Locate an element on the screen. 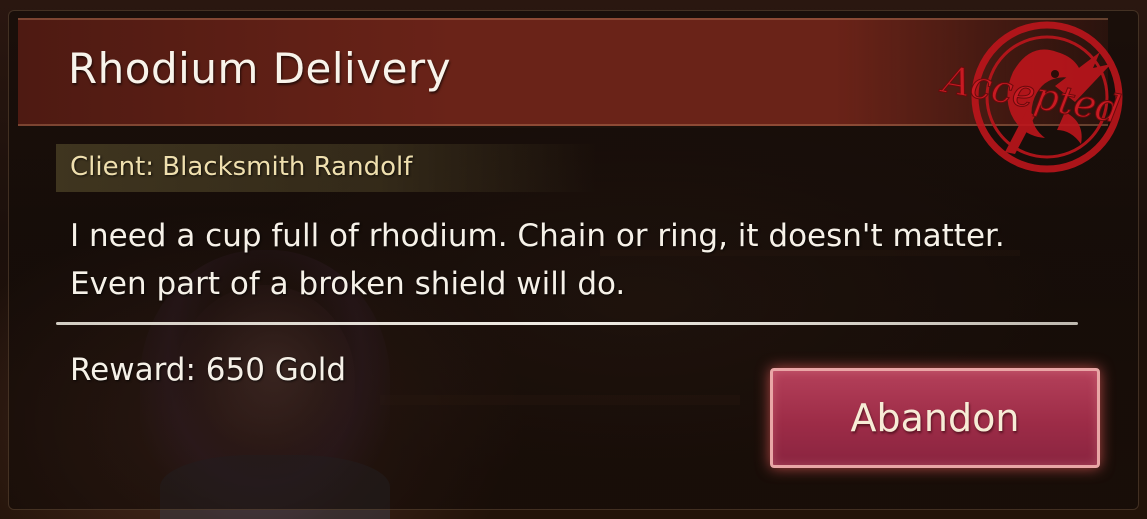 This screenshot has width=1147, height=519. quest-title: Rhodium Delivery is located at coordinates (260, 68).